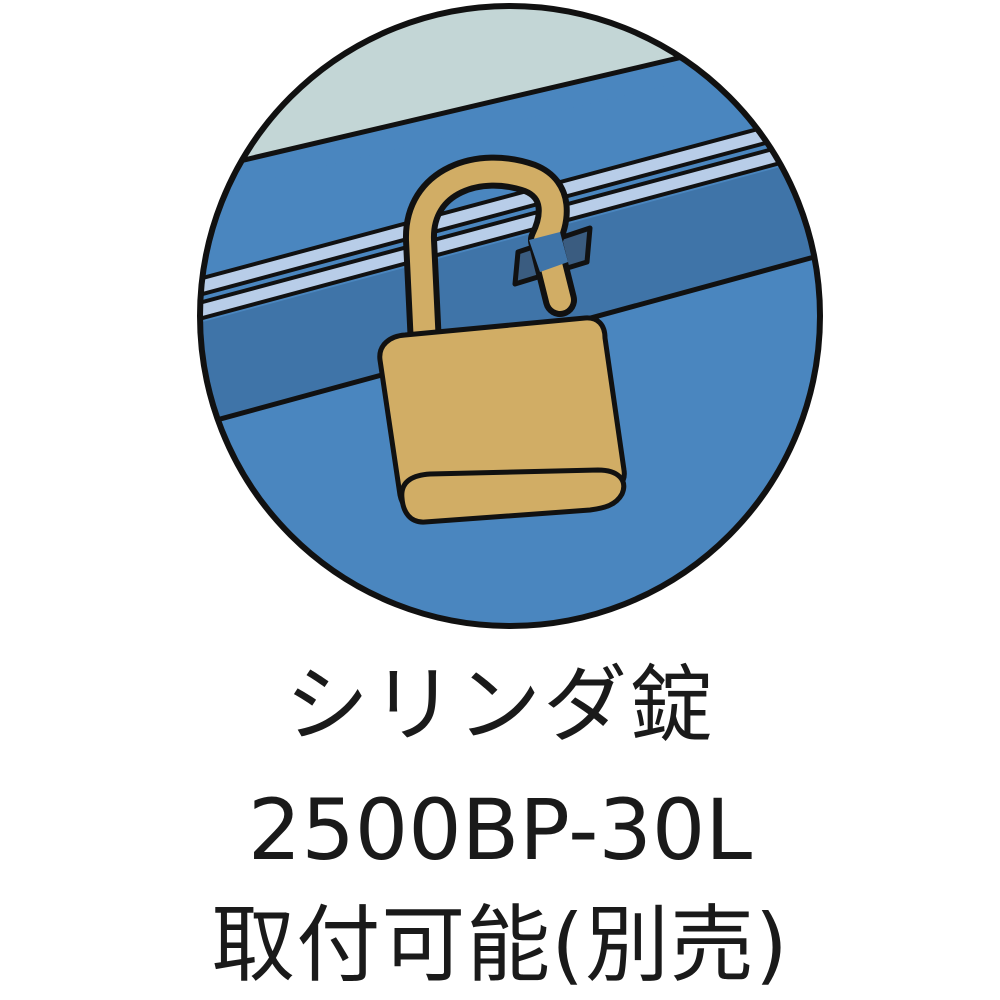 The height and width of the screenshot is (1000, 1000). Describe the element at coordinates (502, 420) in the screenshot. I see `padlock-body` at that location.